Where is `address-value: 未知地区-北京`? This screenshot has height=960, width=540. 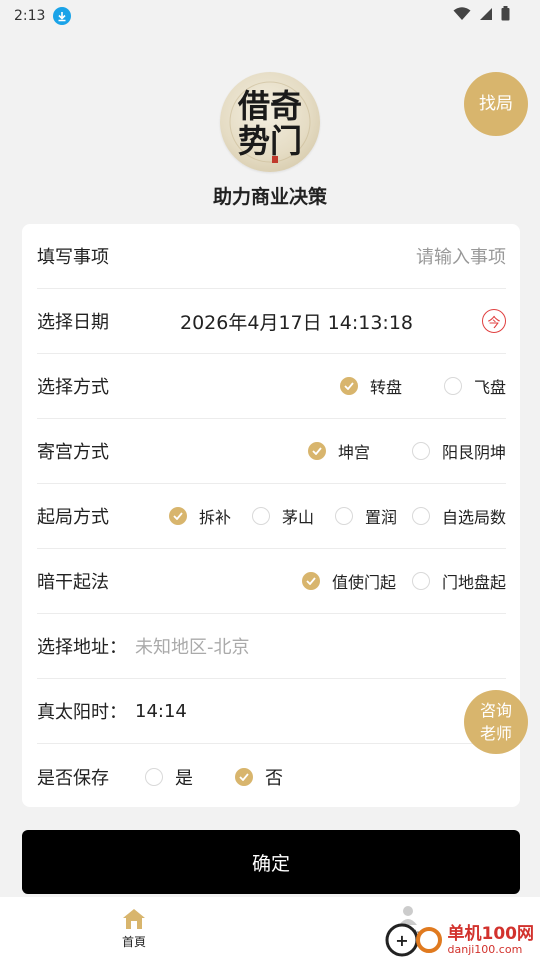
address-value: 未知地区-北京 is located at coordinates (192, 646).